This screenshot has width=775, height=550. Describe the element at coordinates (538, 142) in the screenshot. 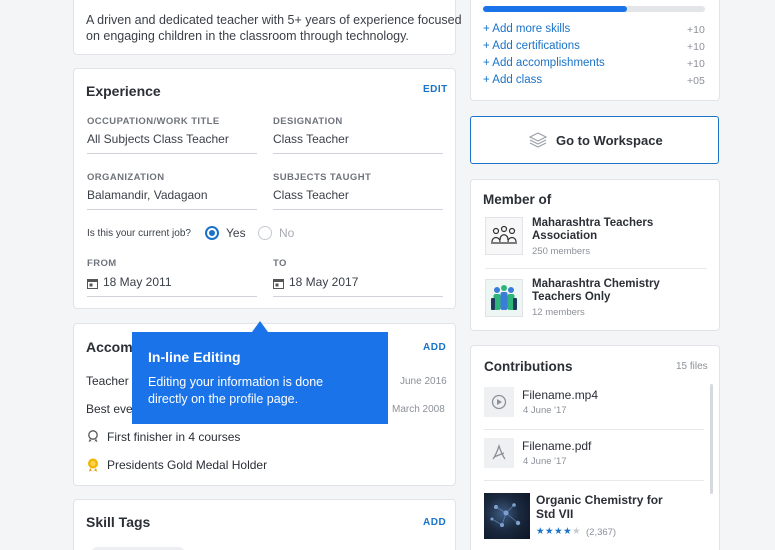

I see `layers-icon` at that location.